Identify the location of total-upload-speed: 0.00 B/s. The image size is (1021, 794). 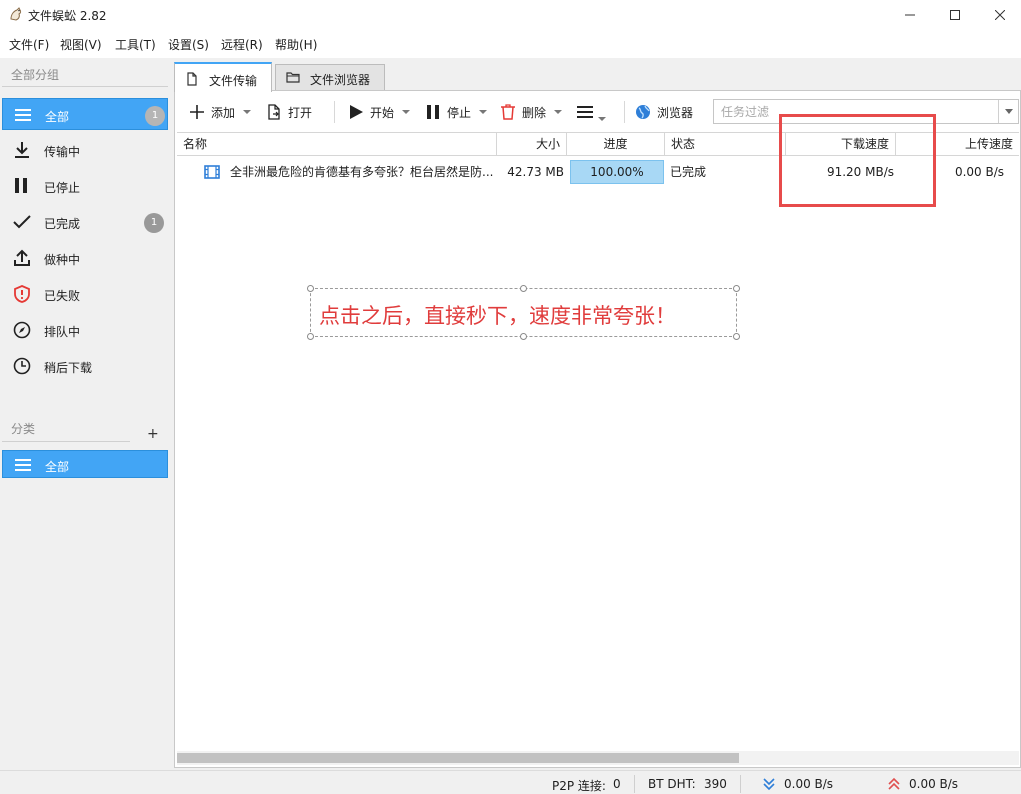
(934, 784).